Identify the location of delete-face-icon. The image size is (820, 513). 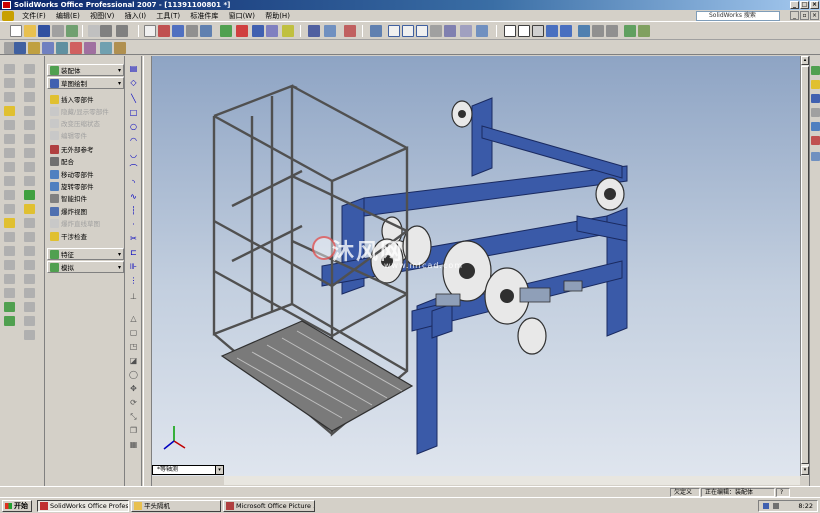
(29, 335).